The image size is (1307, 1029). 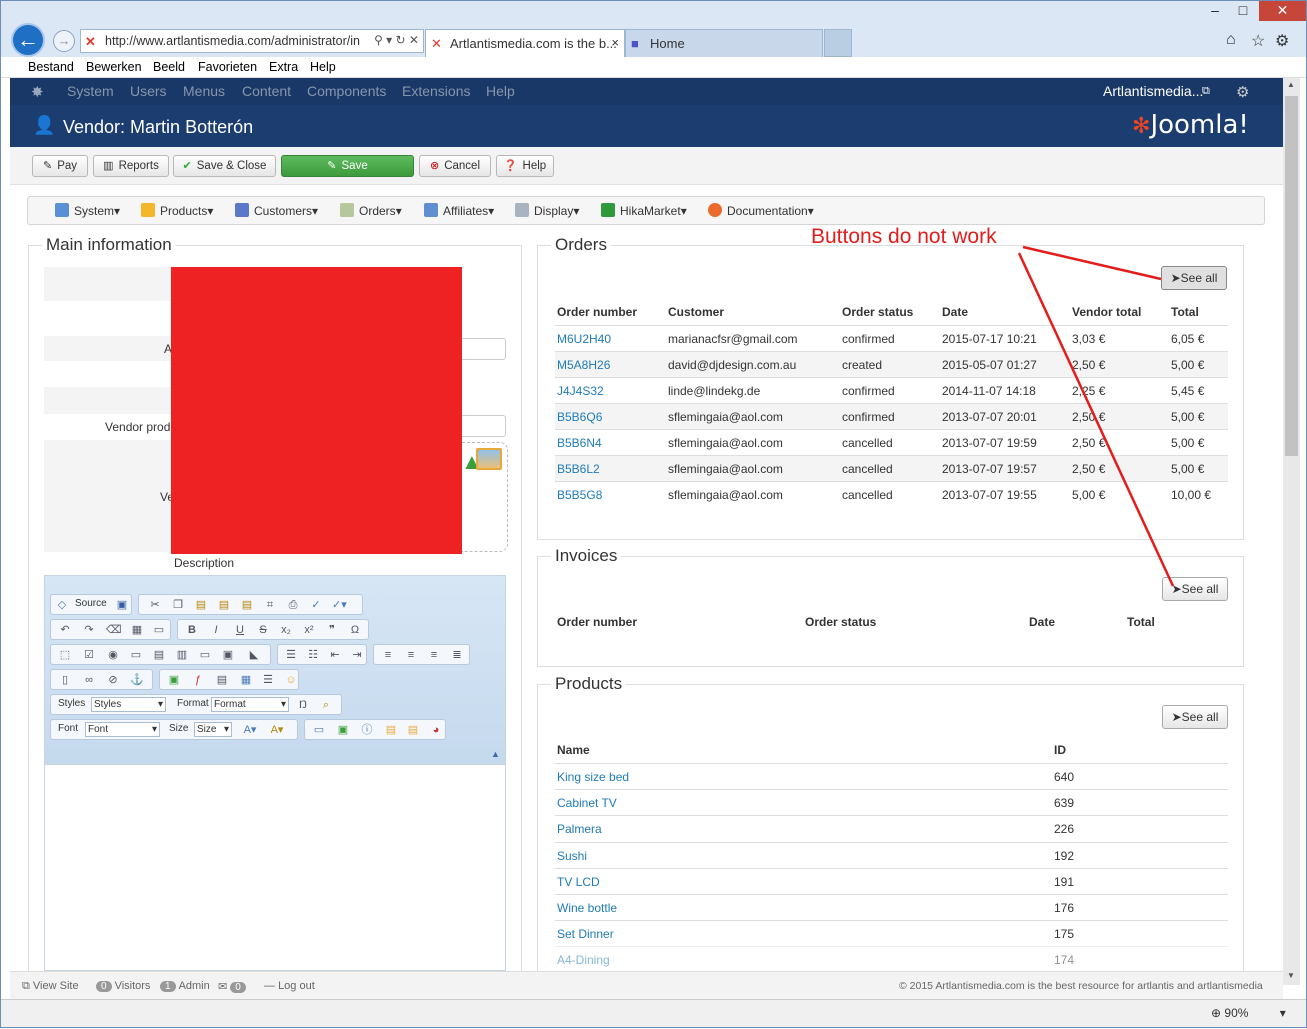 What do you see at coordinates (104, 986) in the screenshot?
I see `visitors-badge: 0` at bounding box center [104, 986].